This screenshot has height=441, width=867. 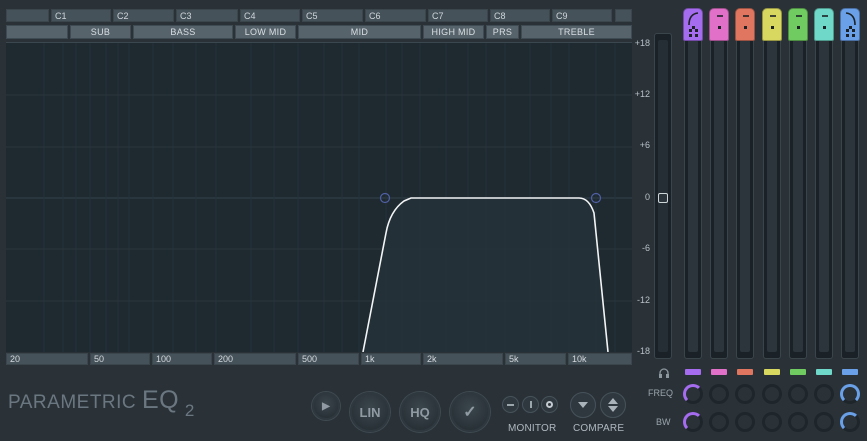 I want to click on band-5-bw-knob, so click(x=798, y=422).